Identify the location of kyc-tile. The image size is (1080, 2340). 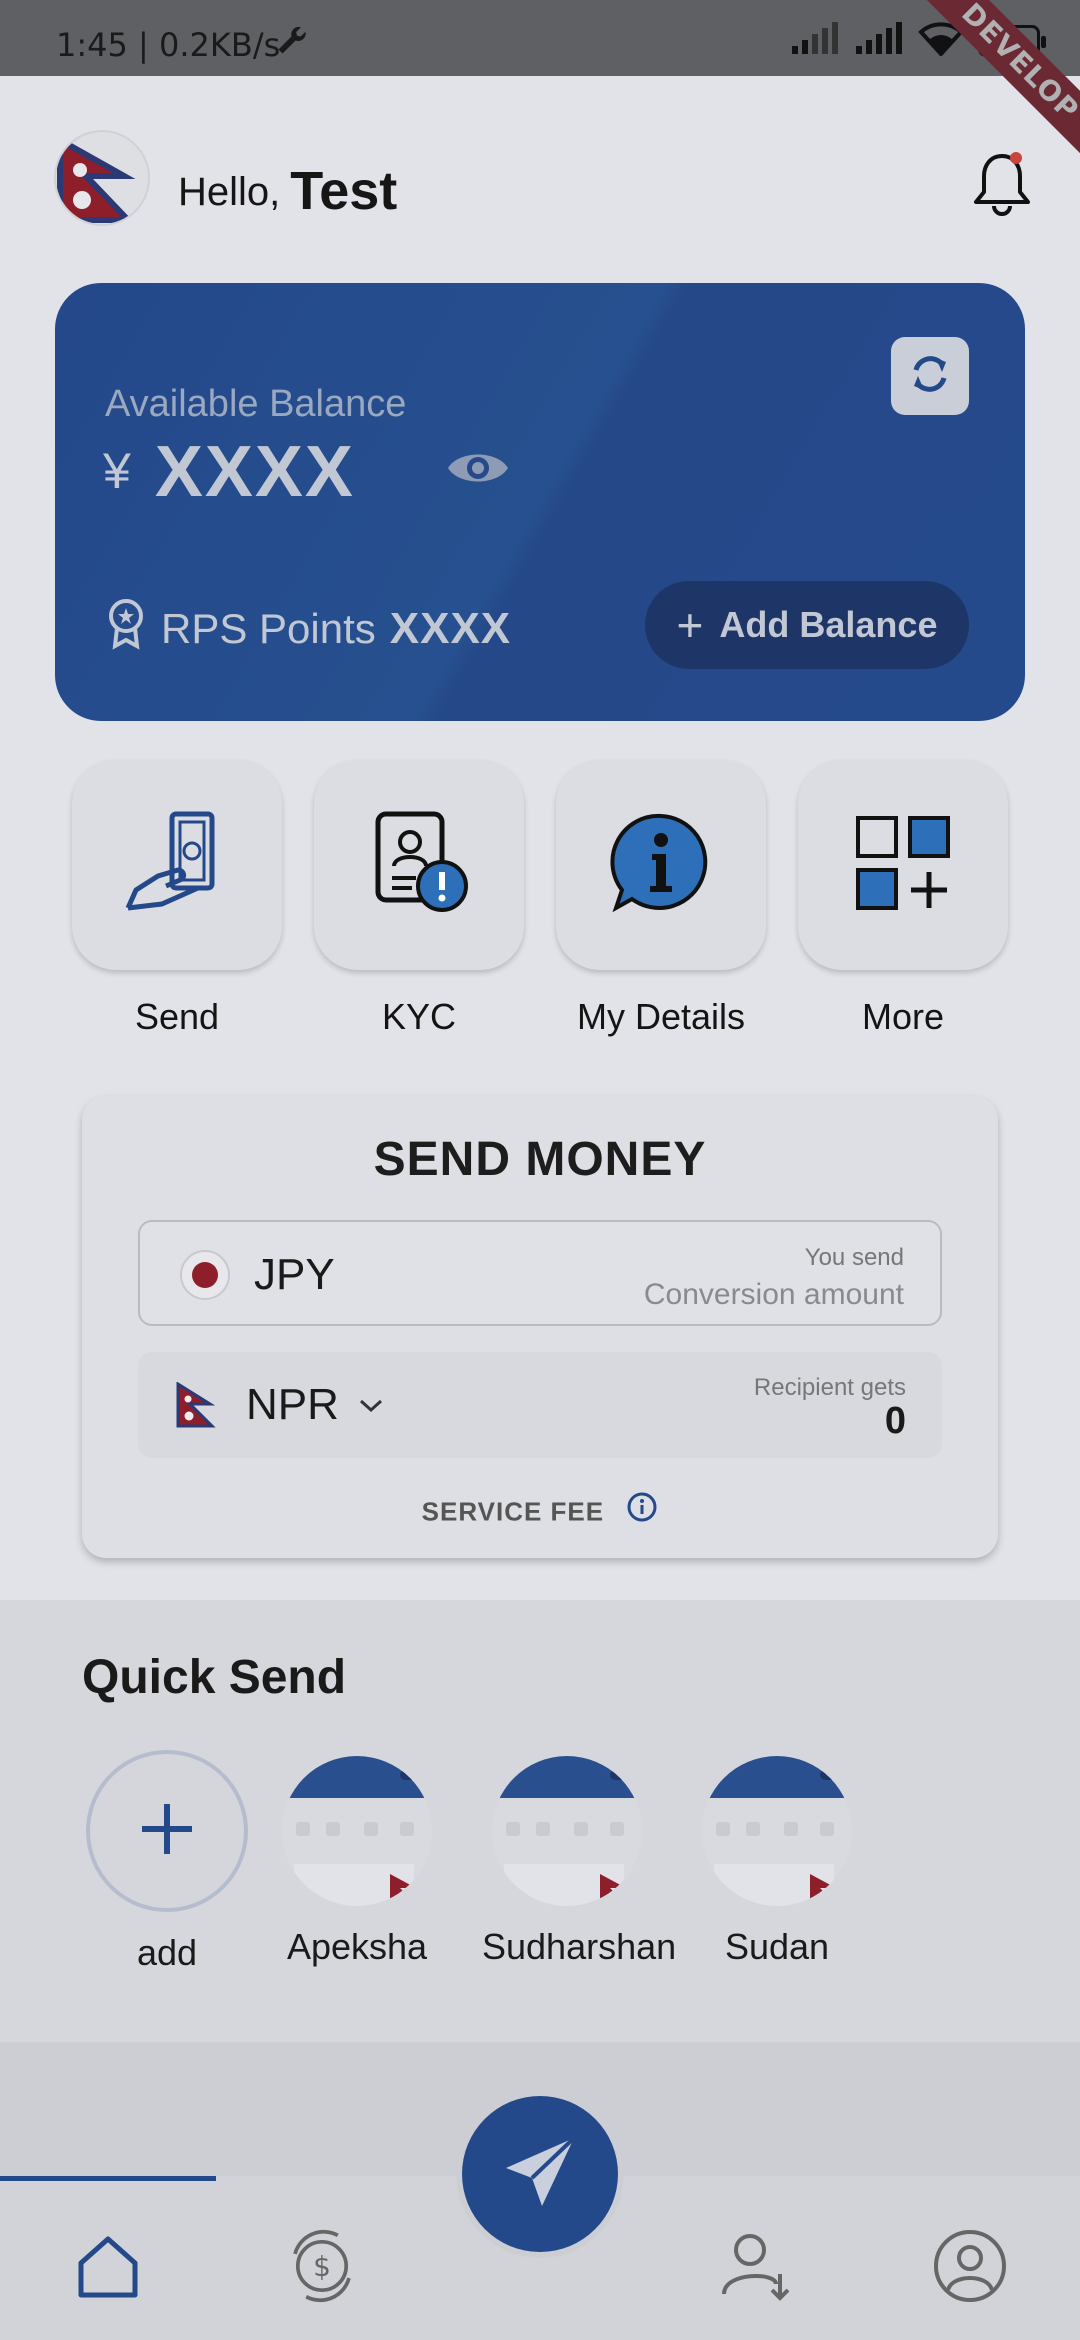
(419, 865).